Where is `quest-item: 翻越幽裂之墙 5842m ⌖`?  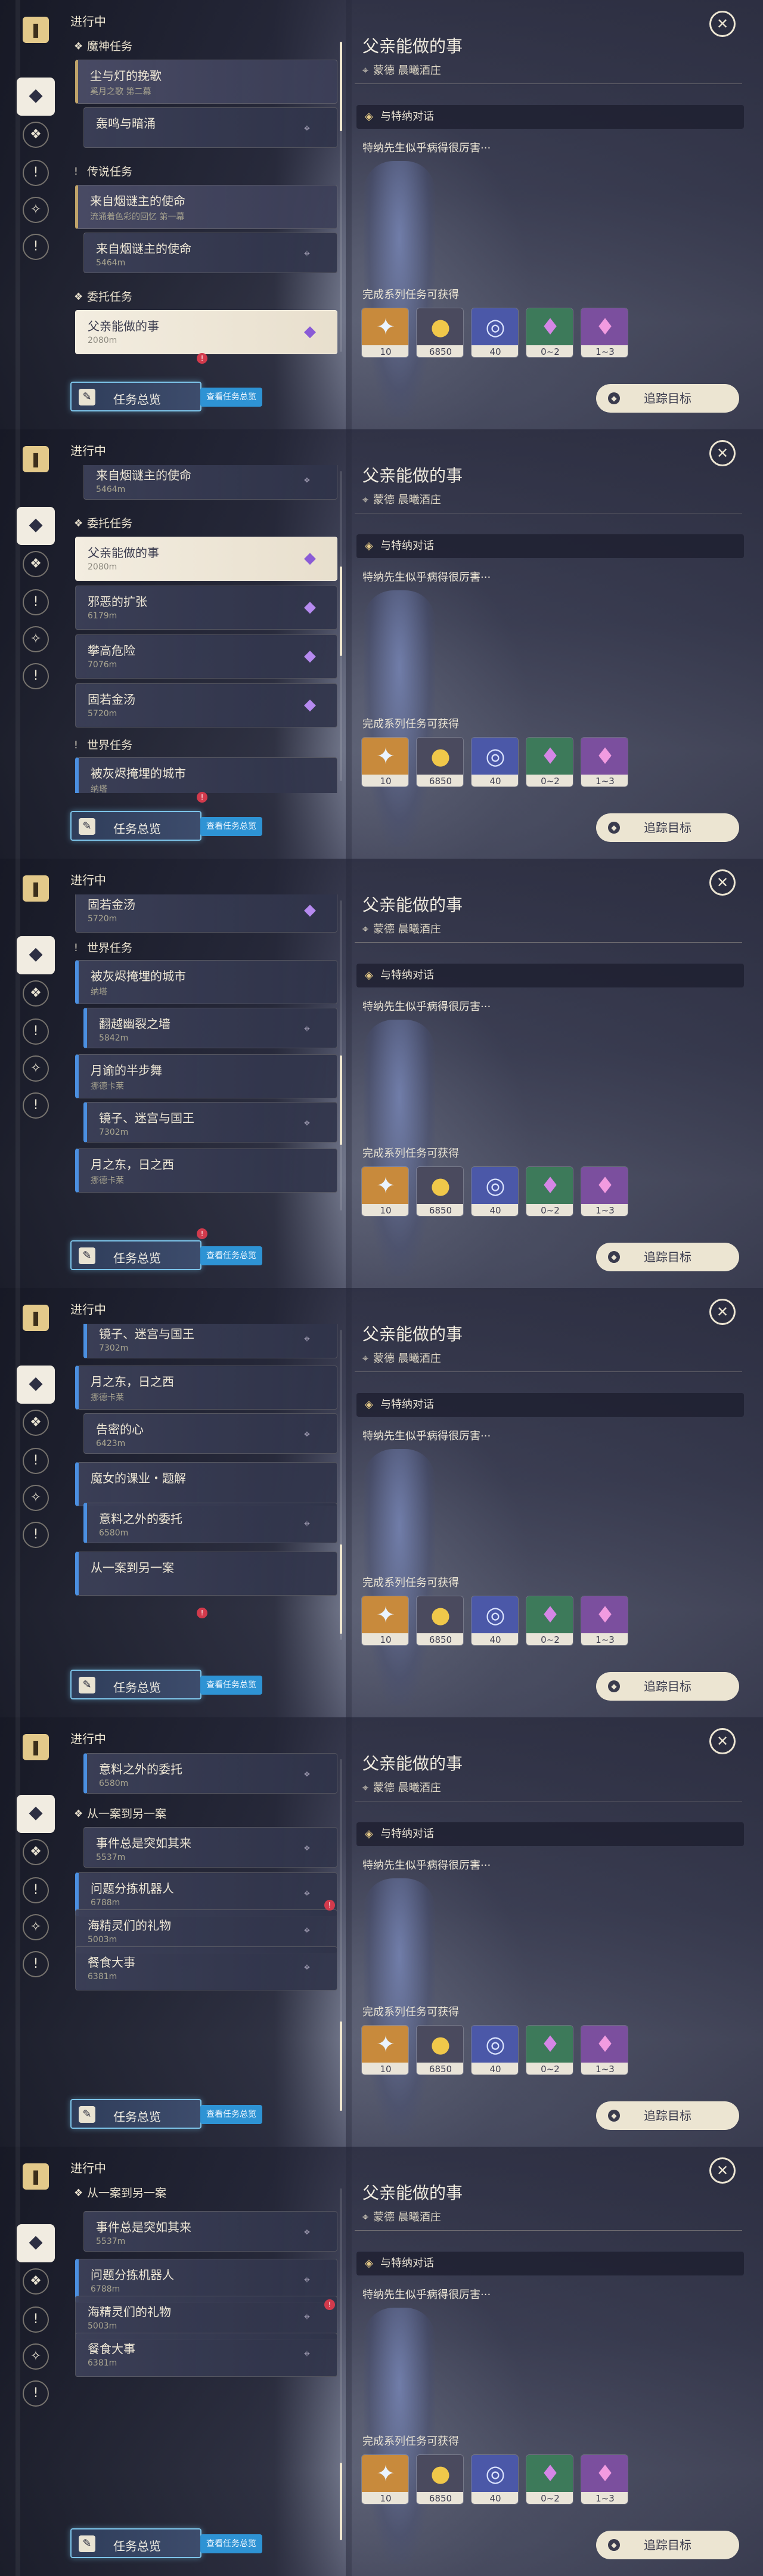 quest-item: 翻越幽裂之墙 5842m ⌖ is located at coordinates (210, 1028).